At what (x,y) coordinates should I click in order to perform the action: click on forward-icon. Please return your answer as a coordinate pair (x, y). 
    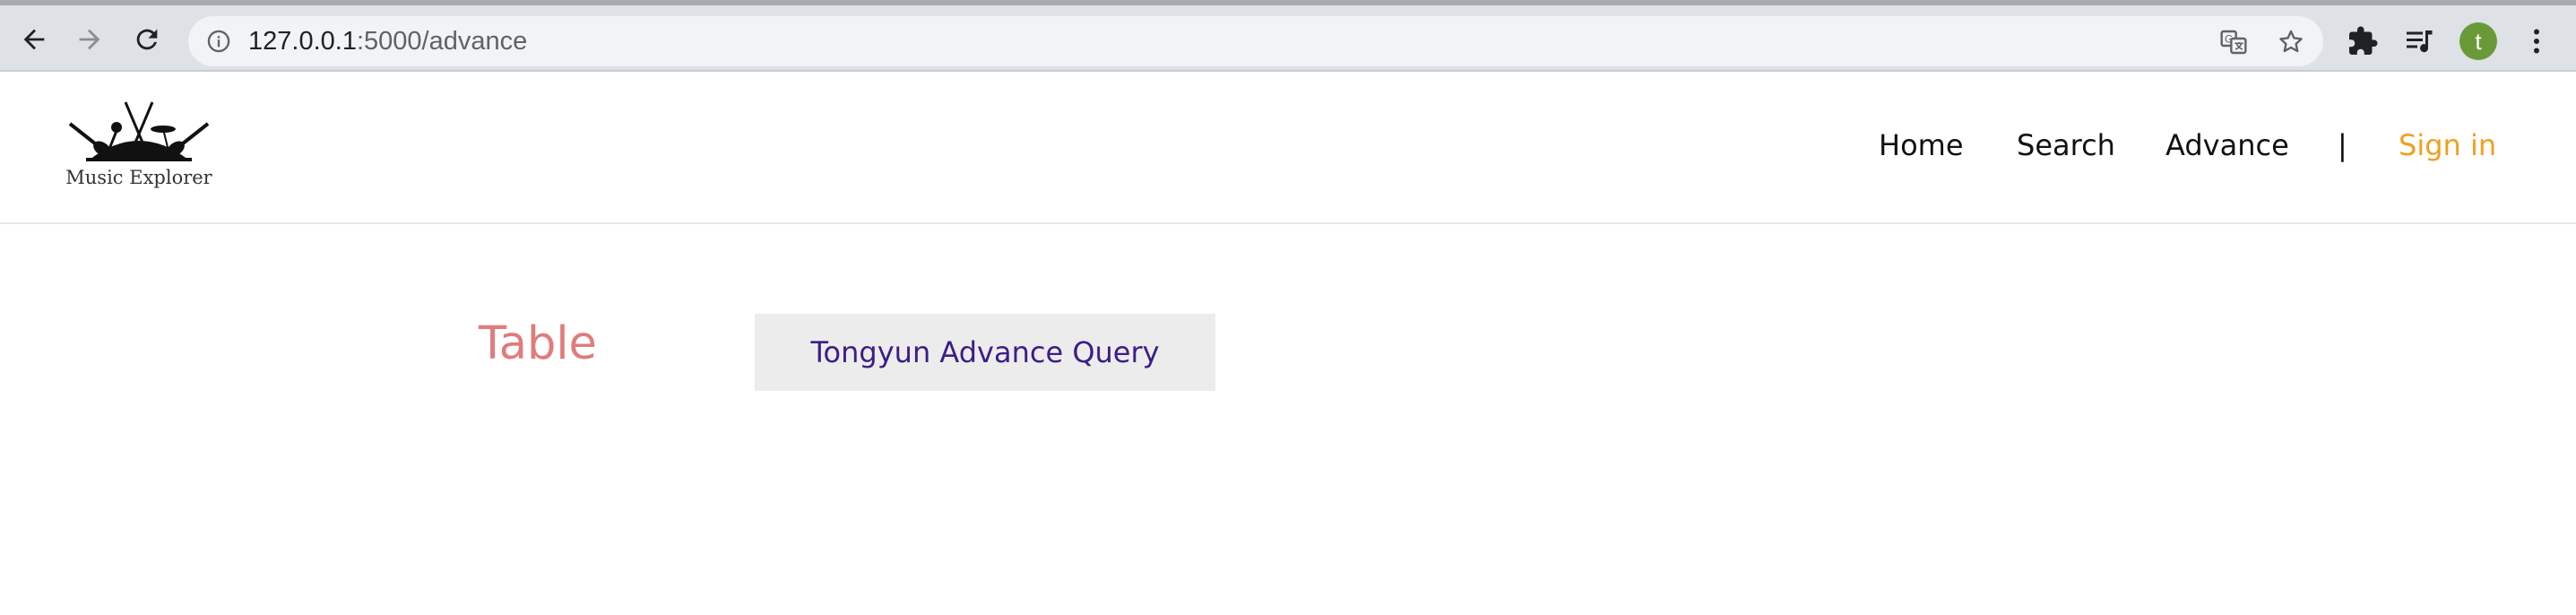
    Looking at the image, I should click on (89, 39).